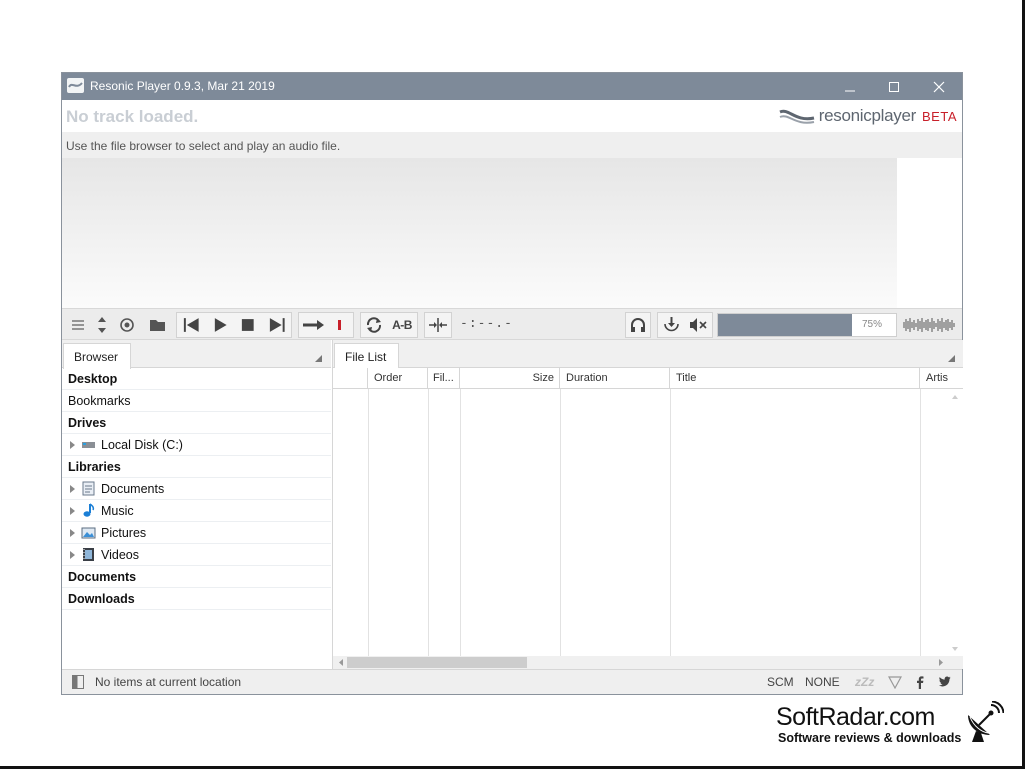 This screenshot has height=769, width=1025. Describe the element at coordinates (955, 522) in the screenshot. I see `vertical-scrollbar` at that location.